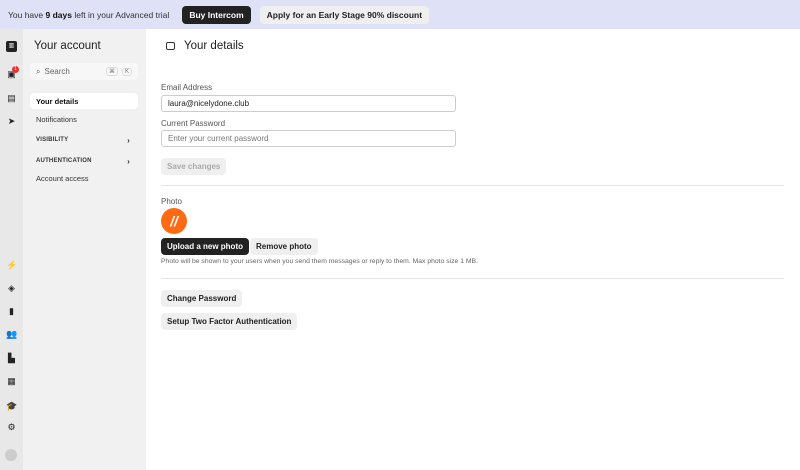  What do you see at coordinates (11, 406) in the screenshot?
I see `academy-icon: 🎓` at bounding box center [11, 406].